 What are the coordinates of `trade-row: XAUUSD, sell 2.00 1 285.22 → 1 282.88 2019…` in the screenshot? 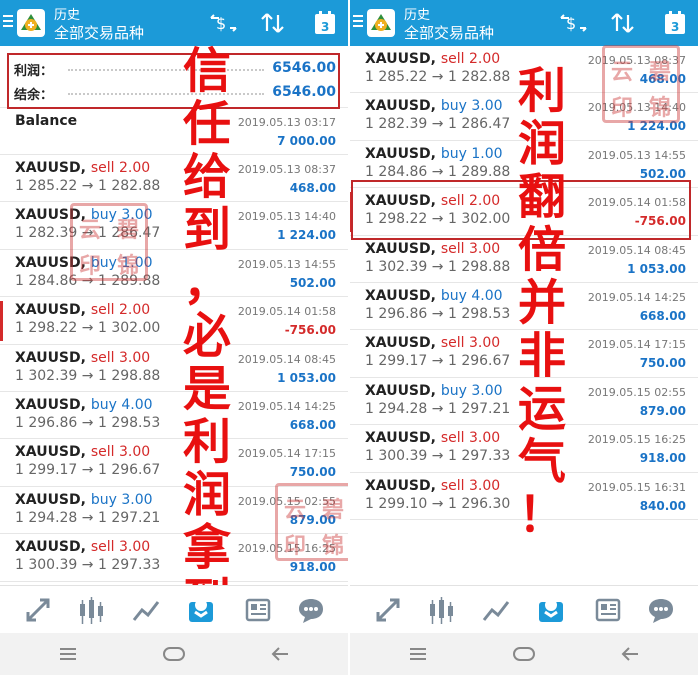 It's located at (174, 179).